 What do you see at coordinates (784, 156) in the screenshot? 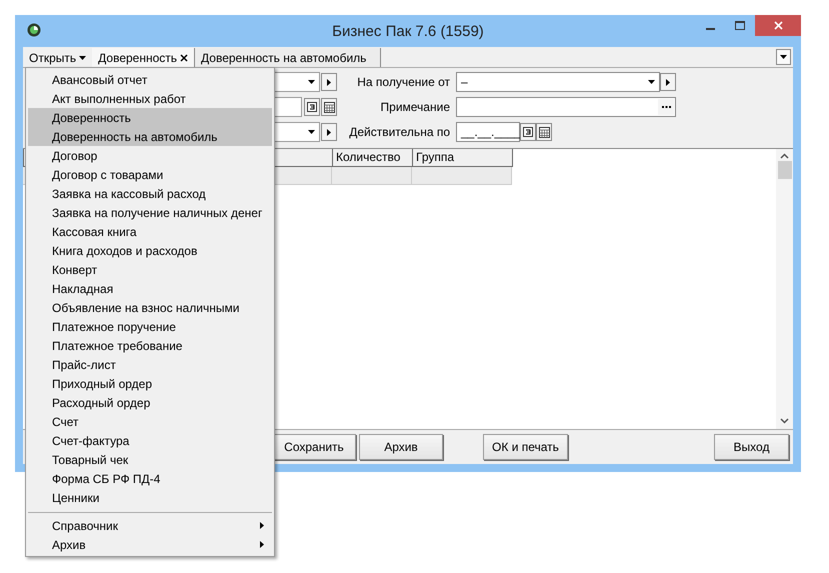
I see `scroll-up-icon` at bounding box center [784, 156].